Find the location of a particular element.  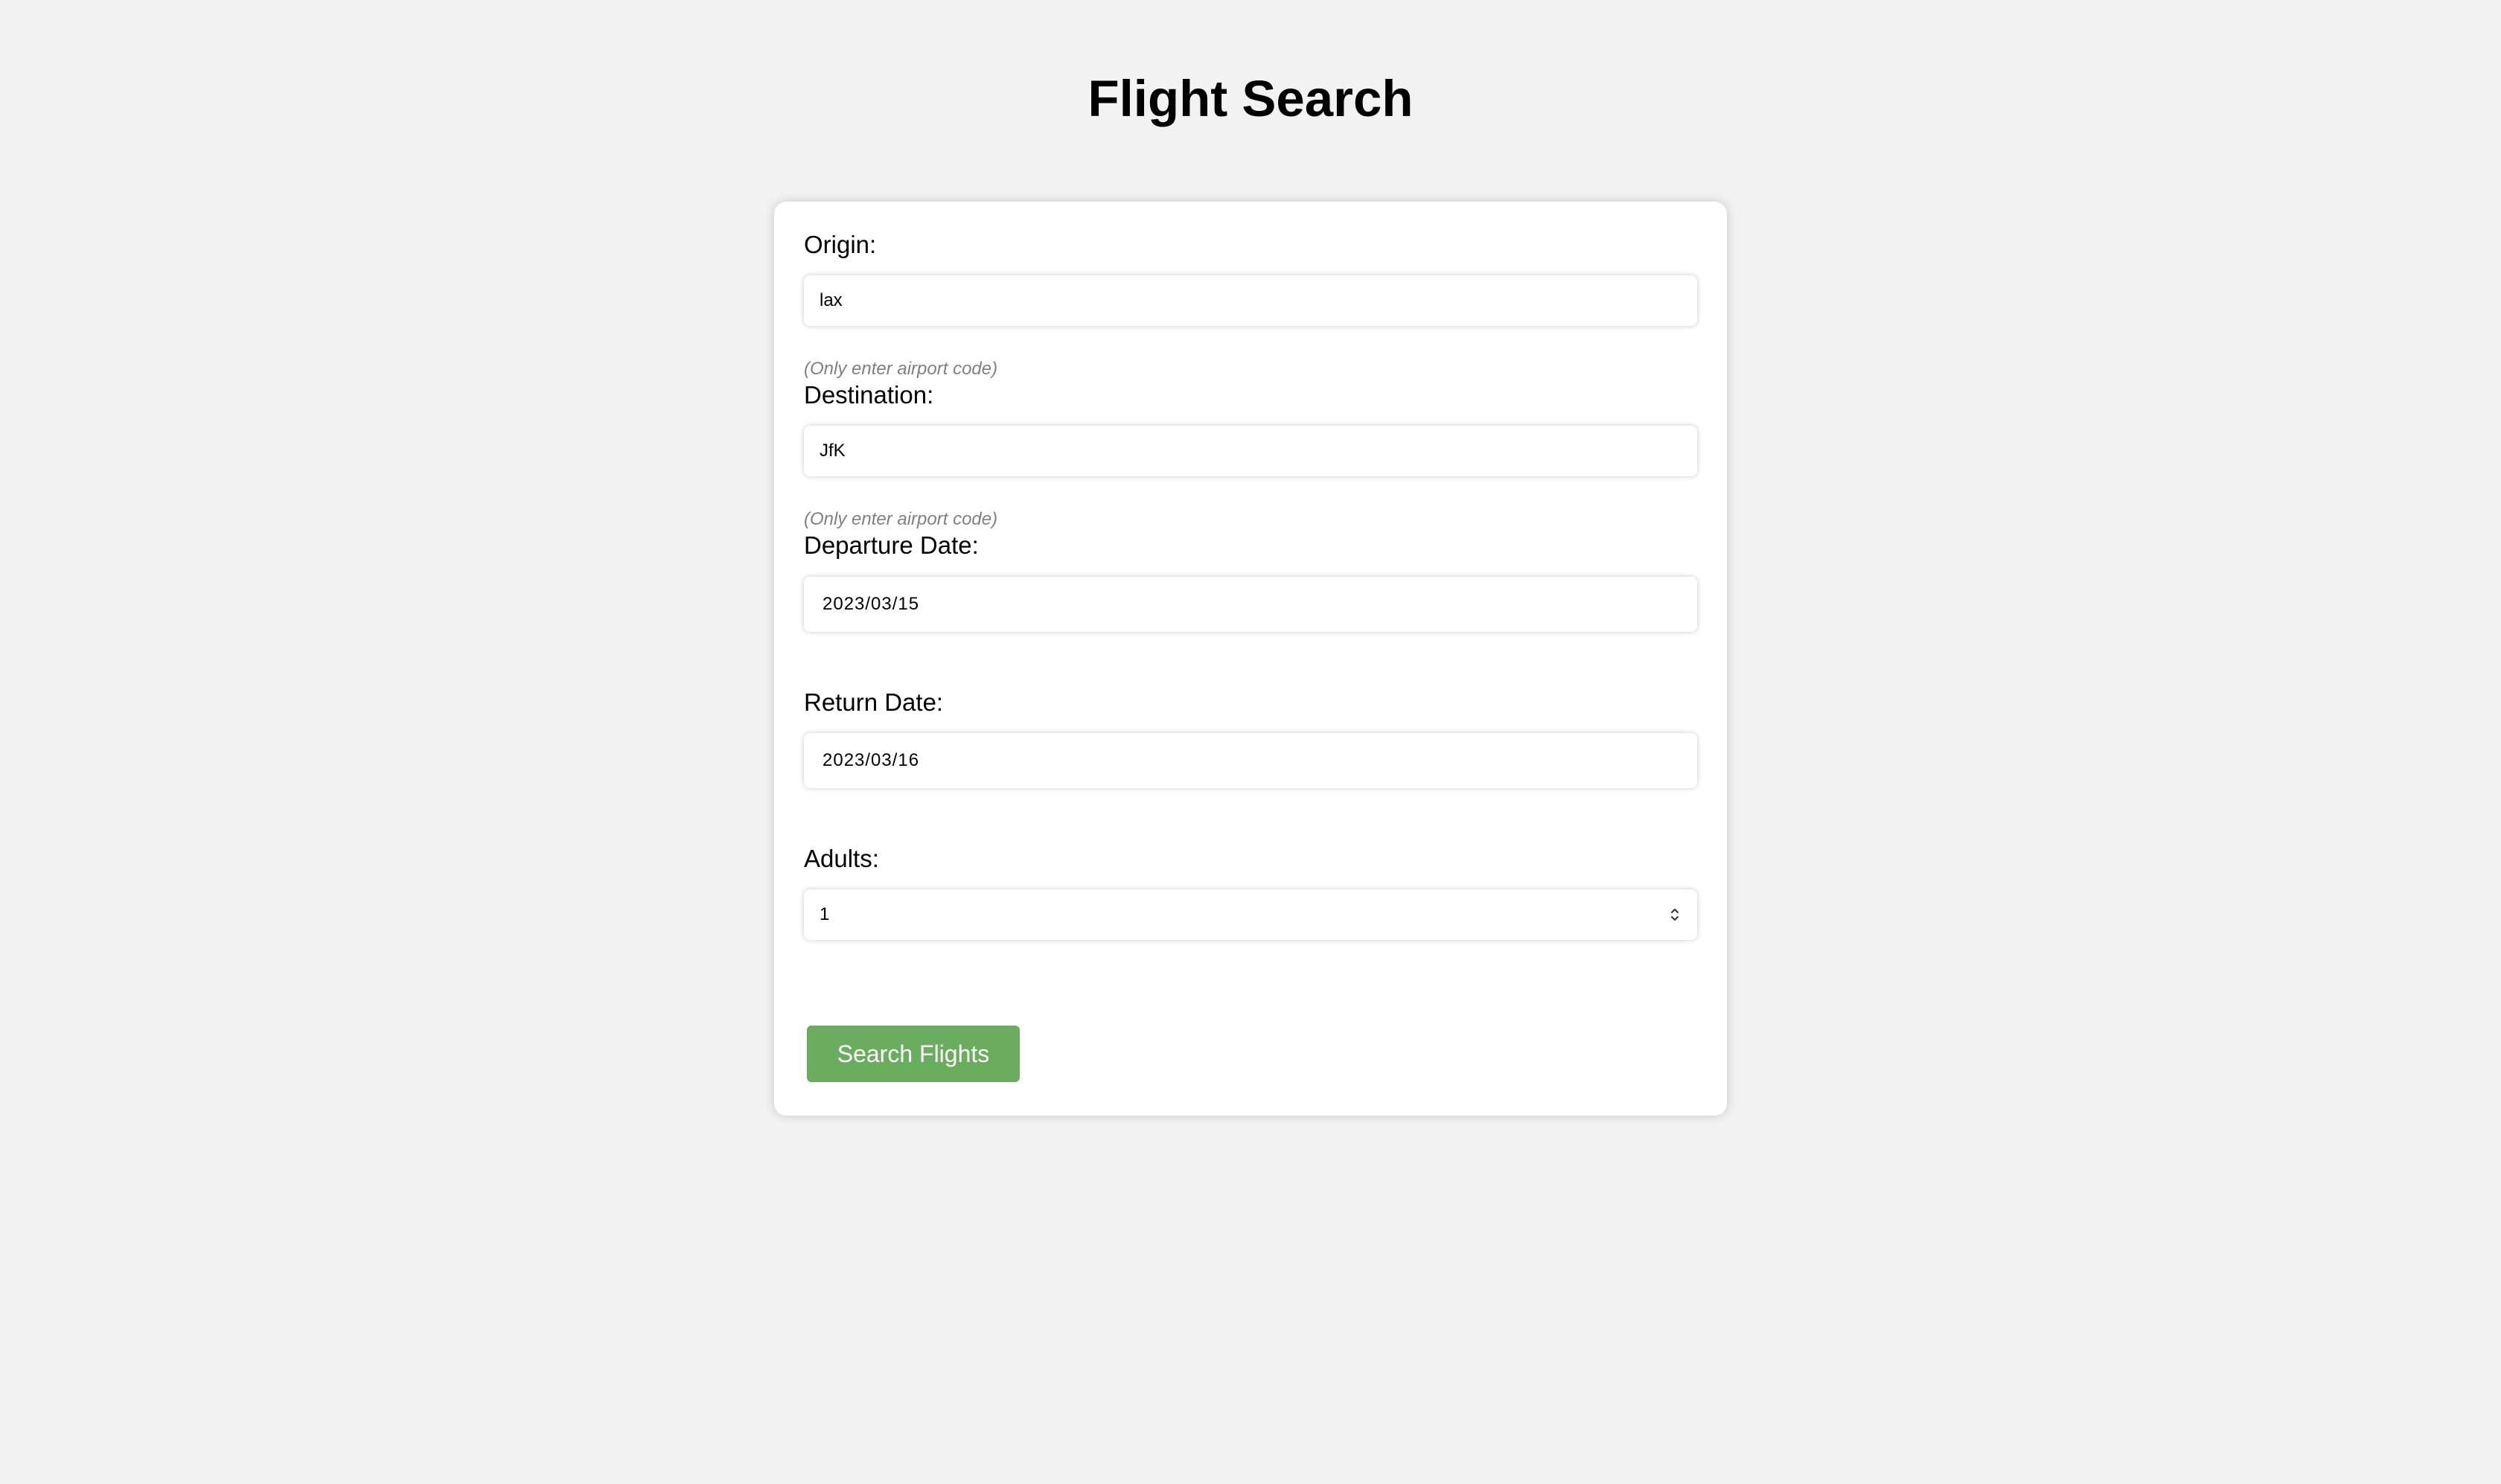

destination-label: Destination: is located at coordinates (869, 395).